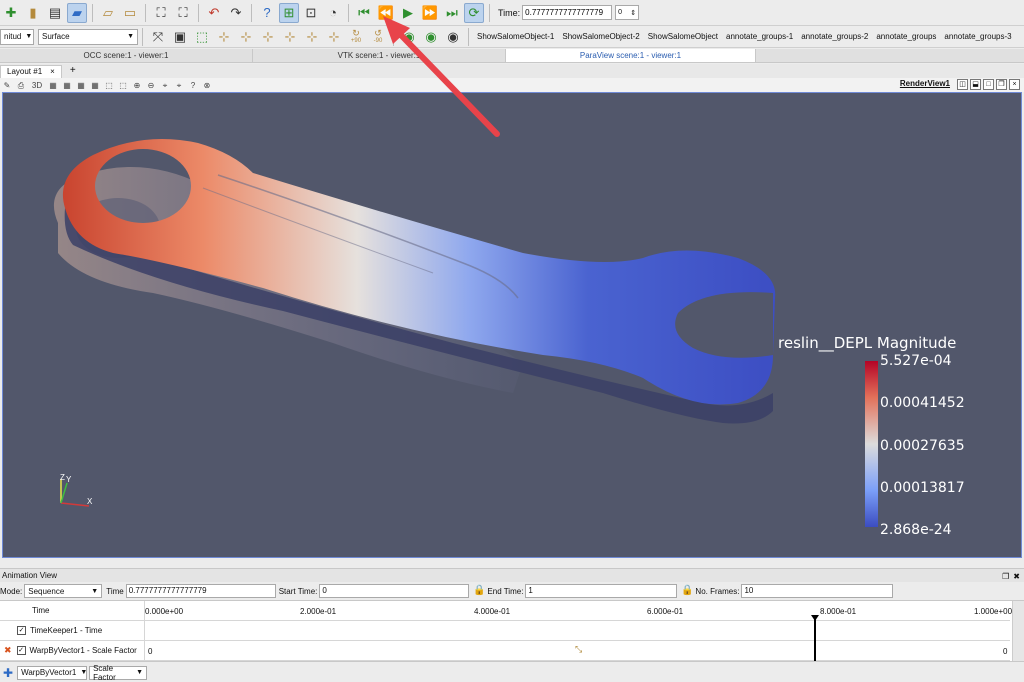  What do you see at coordinates (871, 444) in the screenshot?
I see `colorbar` at bounding box center [871, 444].